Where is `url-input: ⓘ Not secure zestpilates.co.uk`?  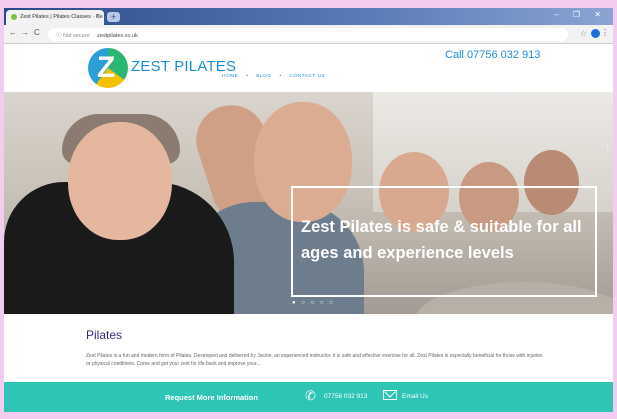 url-input: ⓘ Not secure zestpilates.co.uk is located at coordinates (308, 34).